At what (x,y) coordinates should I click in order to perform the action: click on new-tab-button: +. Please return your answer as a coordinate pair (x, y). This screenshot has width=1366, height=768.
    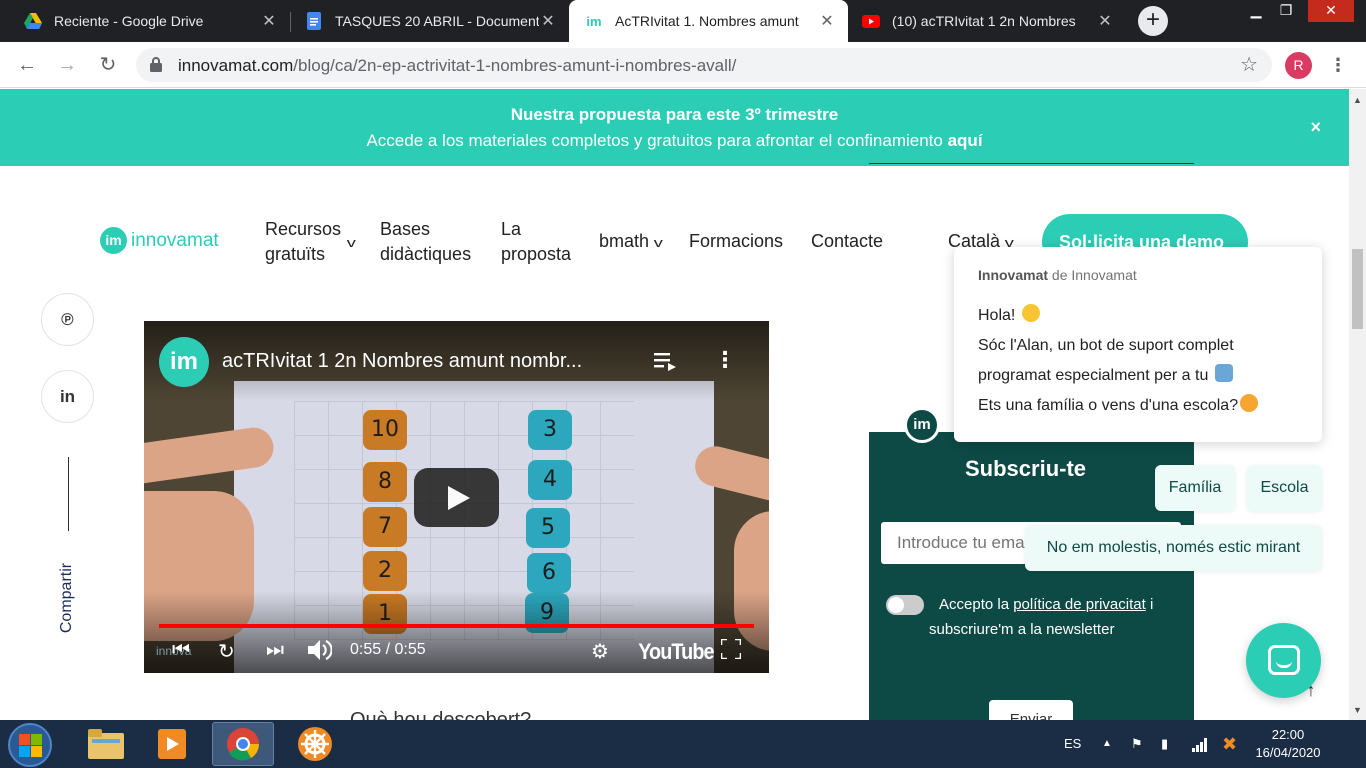
    Looking at the image, I should click on (1153, 21).